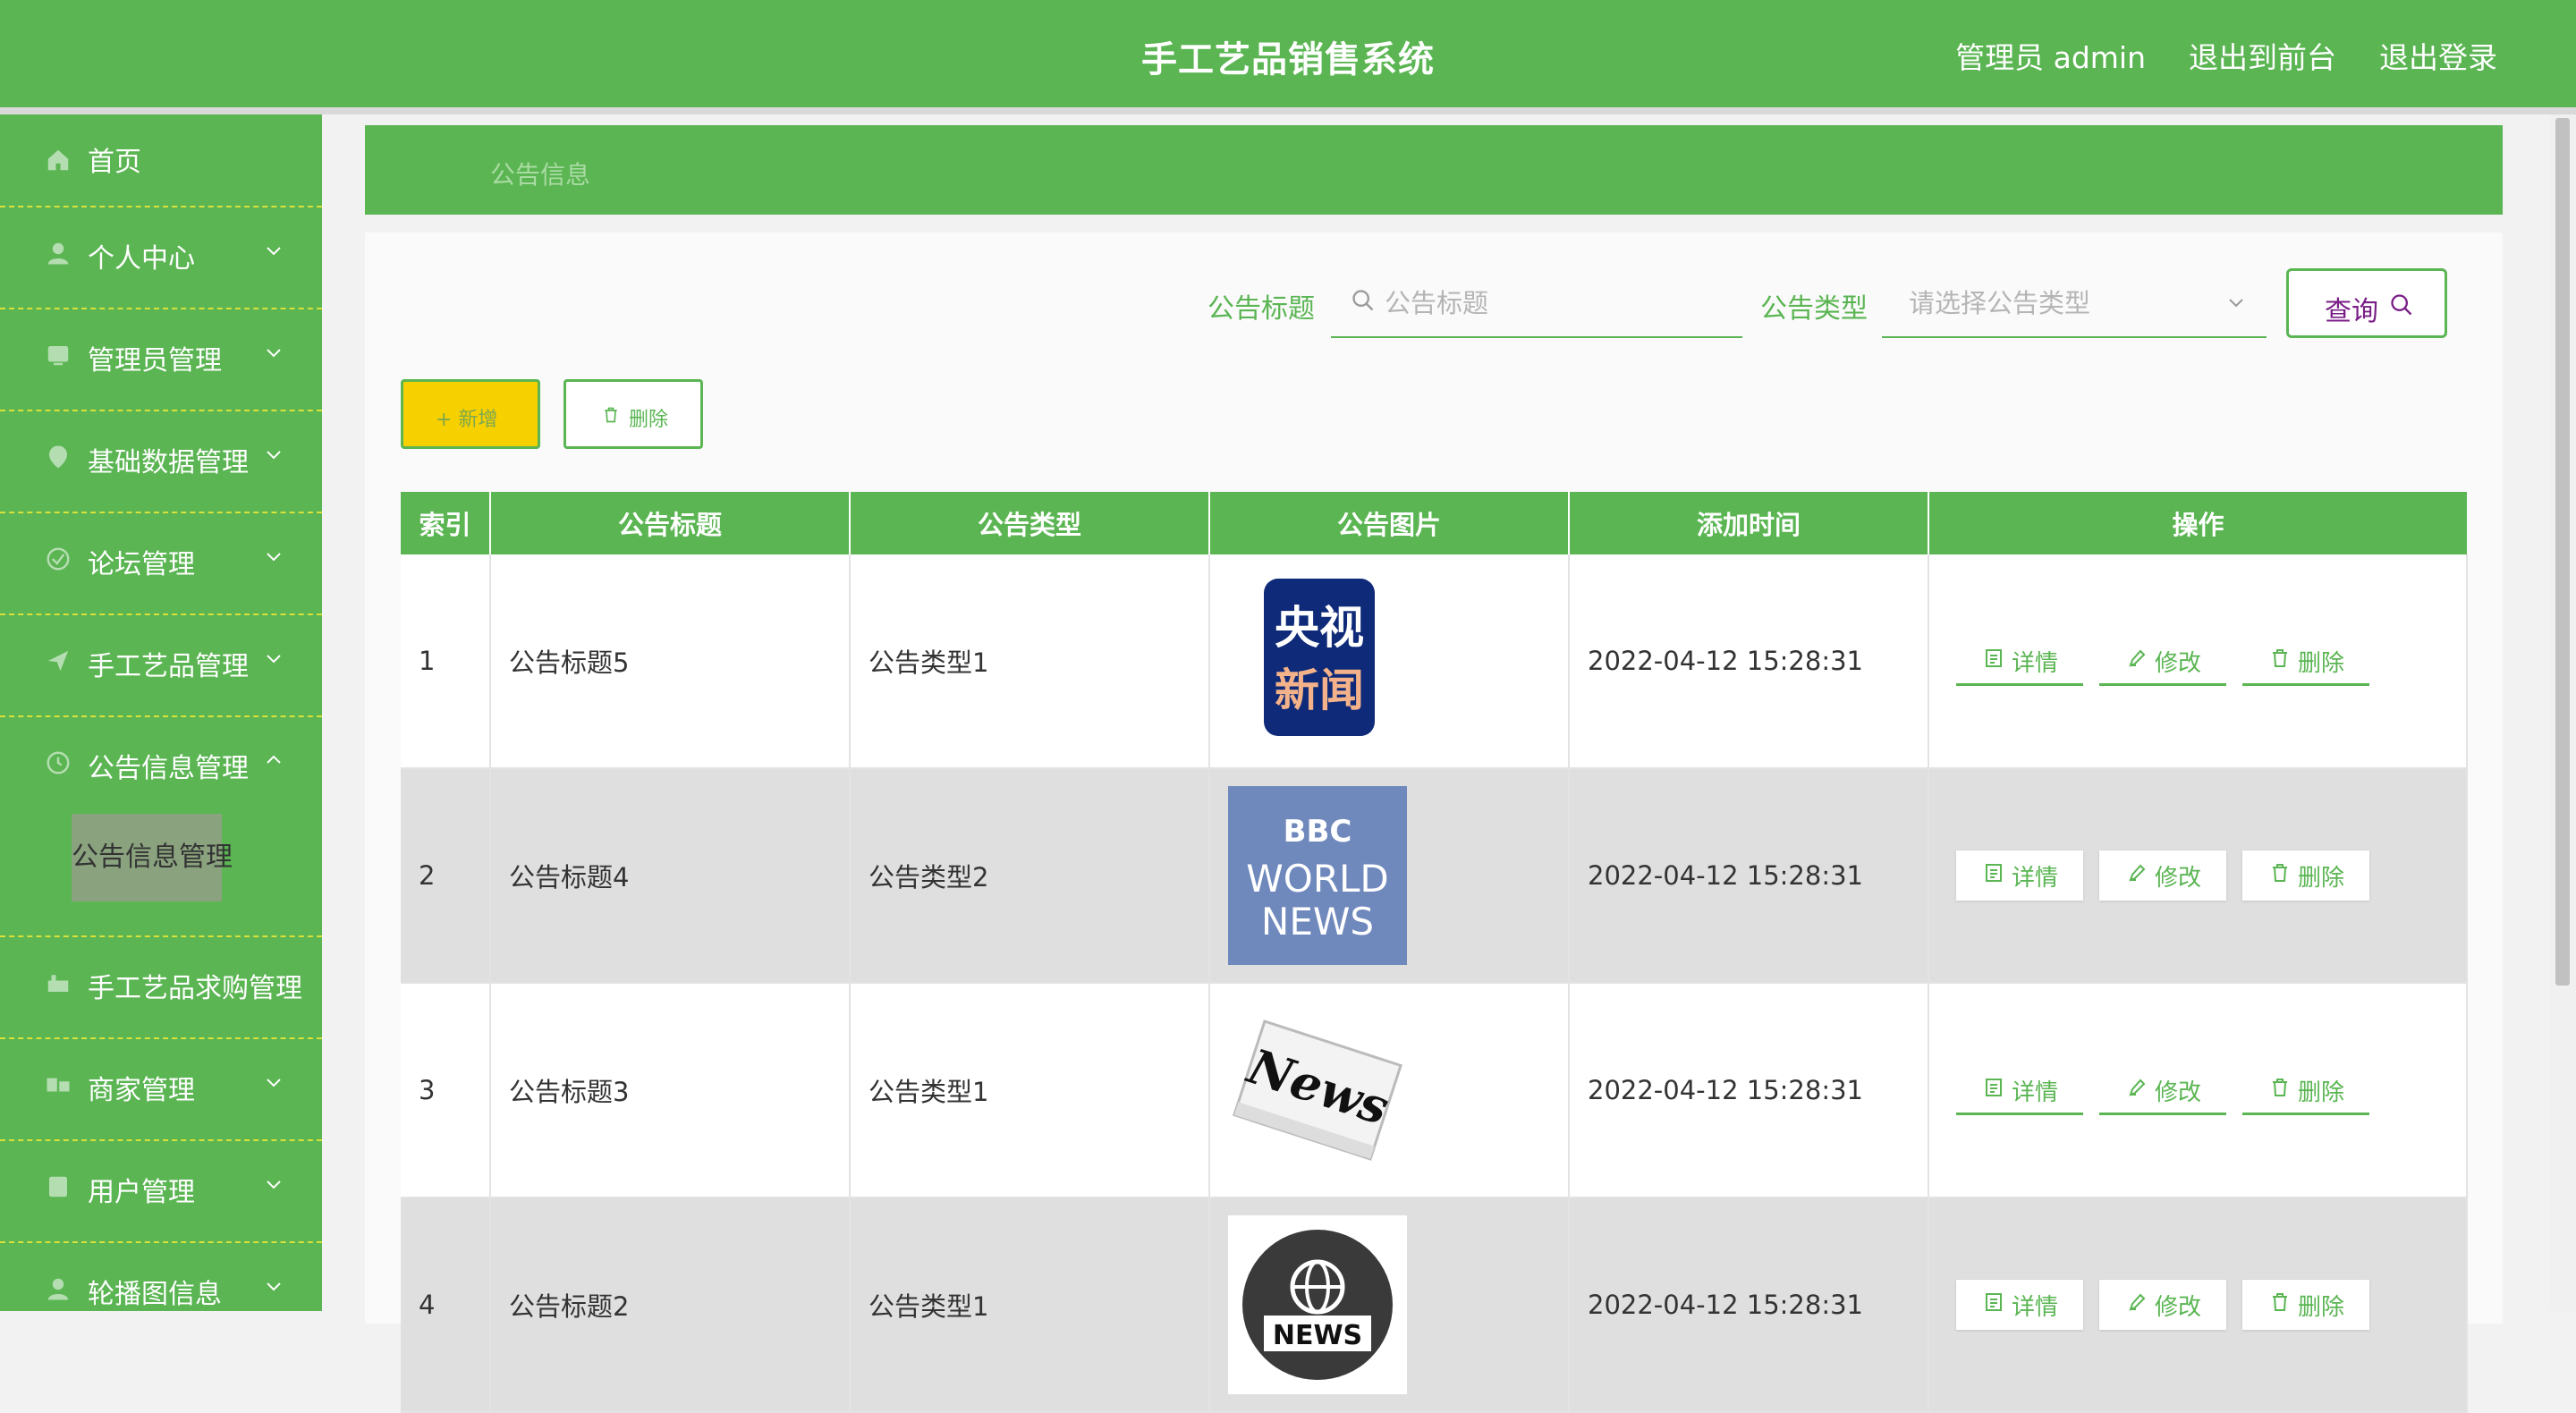 This screenshot has width=2576, height=1413. I want to click on search-type-select: 请选择公告类型, so click(2074, 301).